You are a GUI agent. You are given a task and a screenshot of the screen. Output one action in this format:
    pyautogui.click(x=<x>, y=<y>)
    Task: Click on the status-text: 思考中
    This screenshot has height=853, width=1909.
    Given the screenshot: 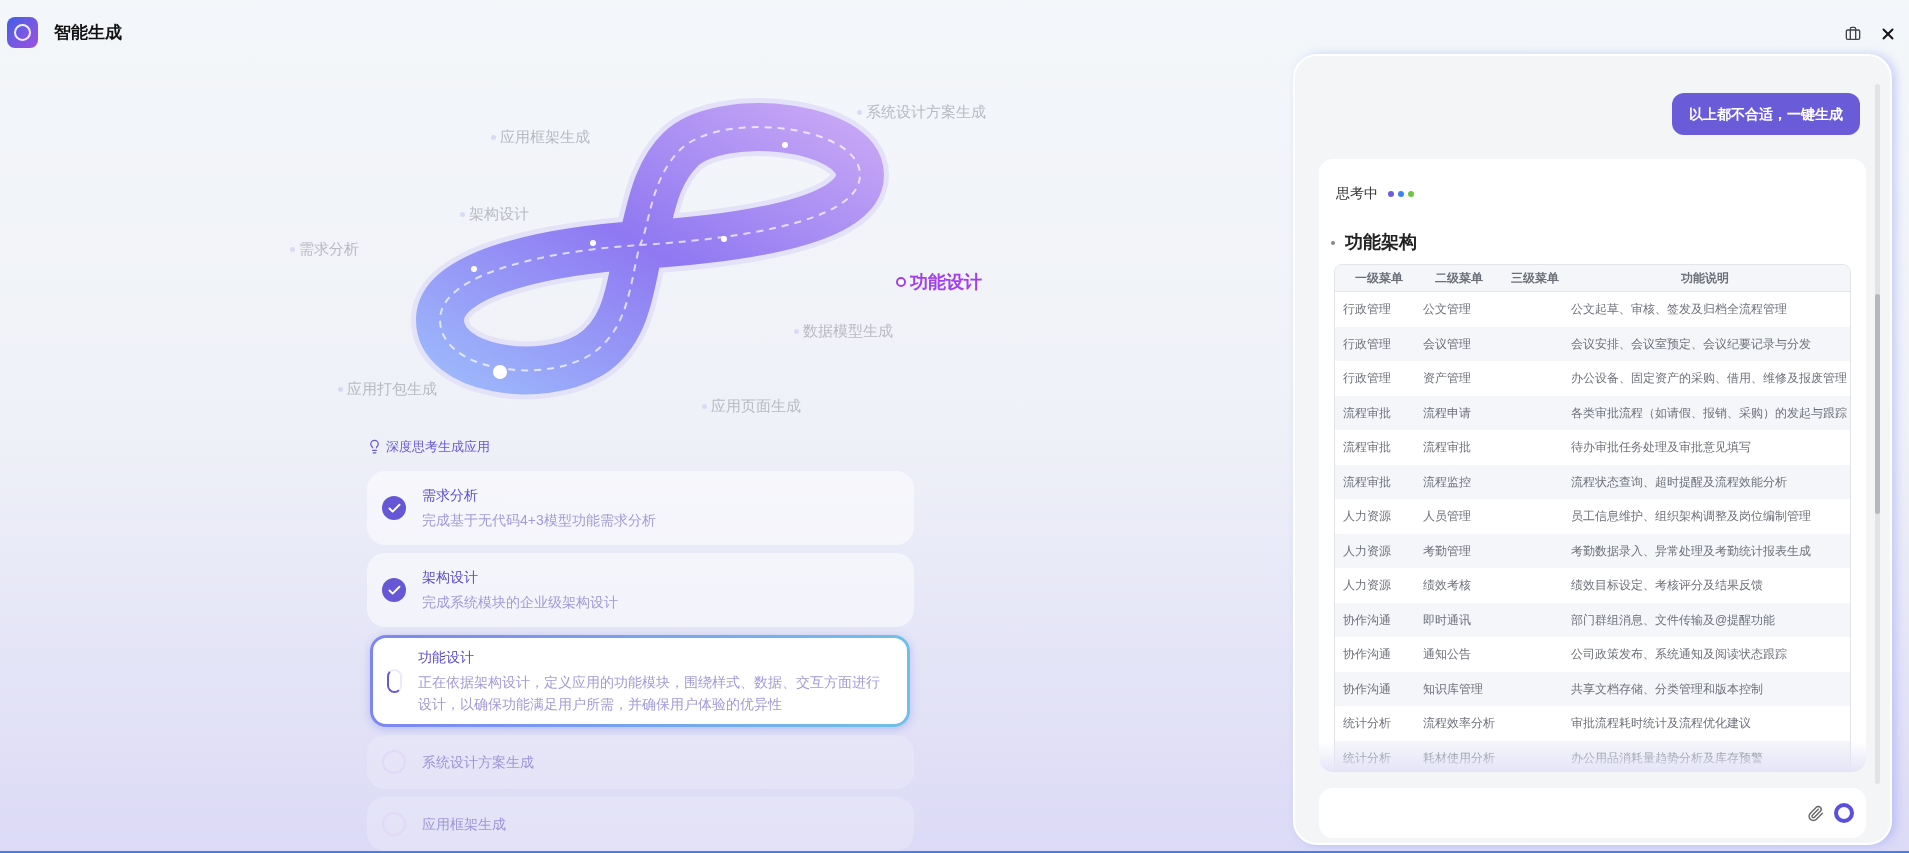 What is the action you would take?
    pyautogui.click(x=1357, y=193)
    